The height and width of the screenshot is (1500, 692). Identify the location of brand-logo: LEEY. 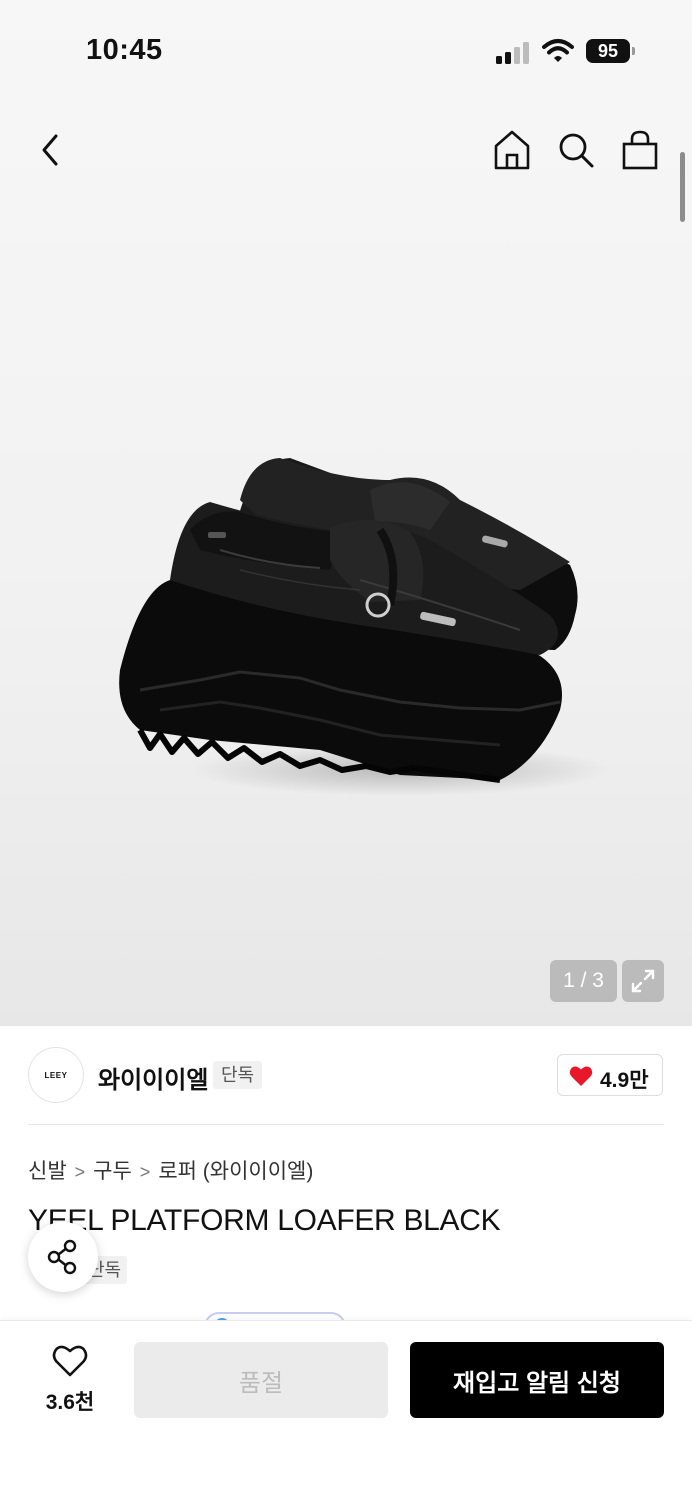
(56, 1075).